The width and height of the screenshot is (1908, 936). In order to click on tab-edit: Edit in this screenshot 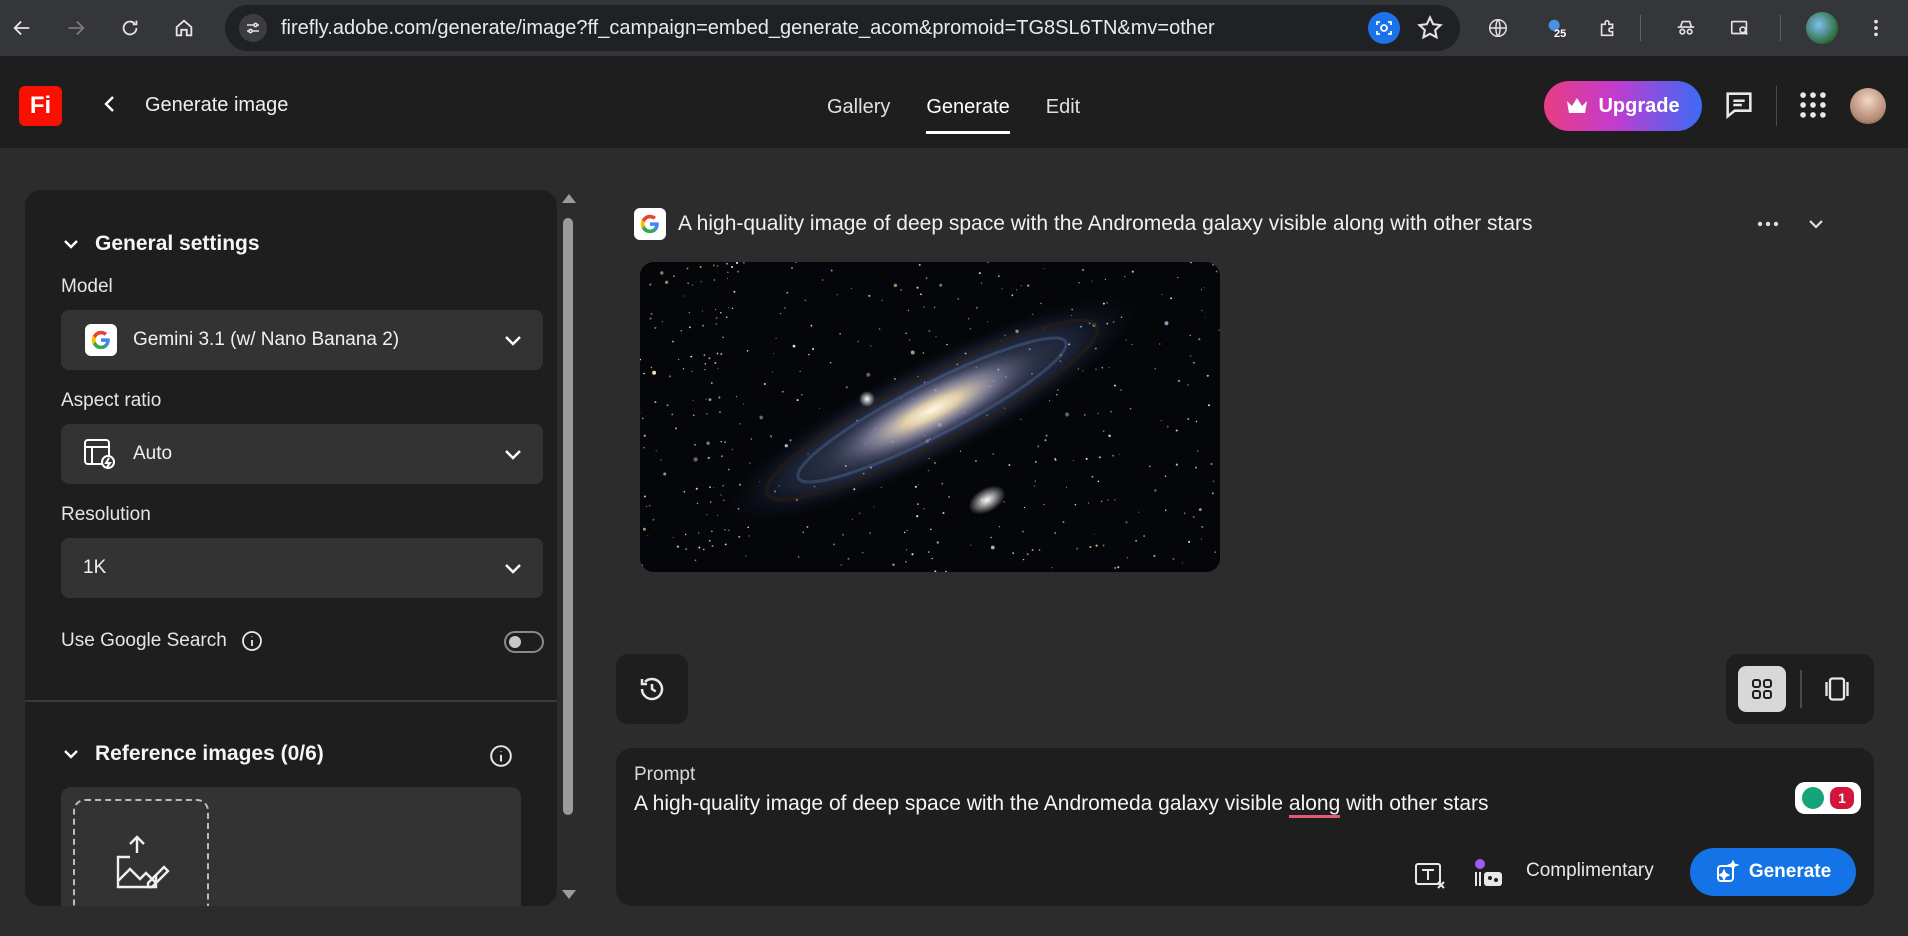, I will do `click(1063, 115)`.